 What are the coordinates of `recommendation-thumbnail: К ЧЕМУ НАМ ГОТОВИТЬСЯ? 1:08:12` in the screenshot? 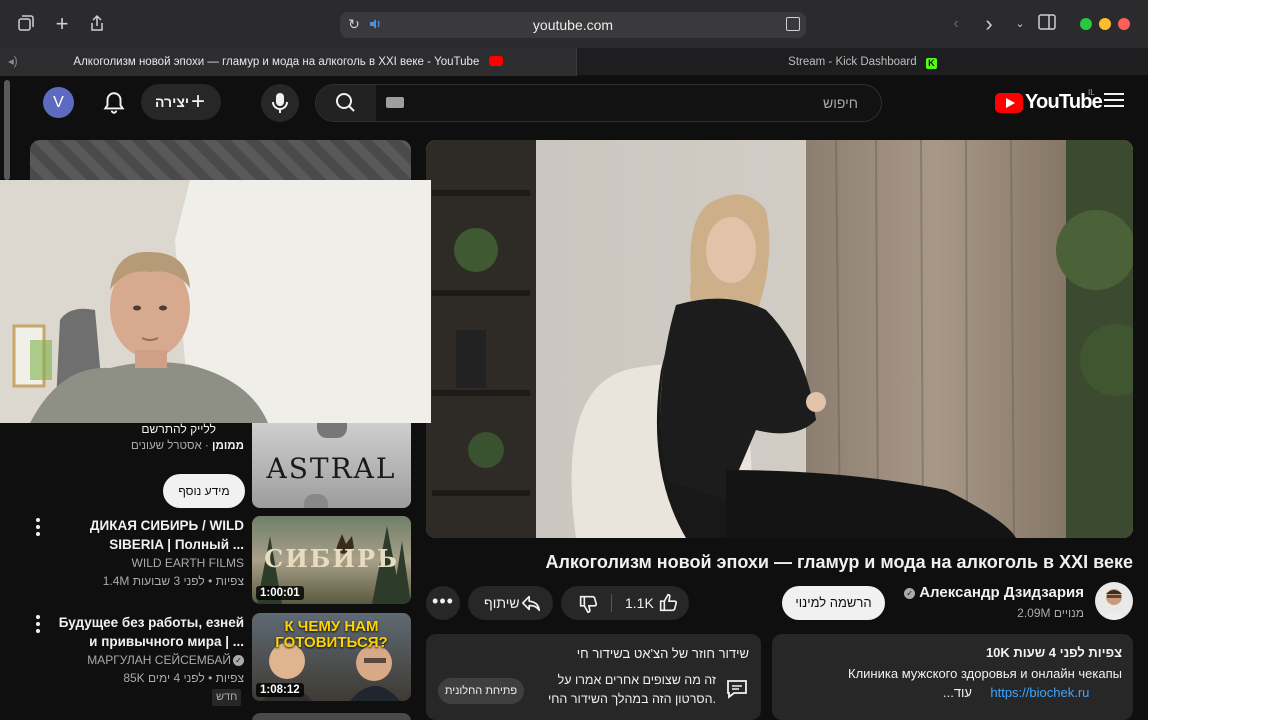 It's located at (331, 657).